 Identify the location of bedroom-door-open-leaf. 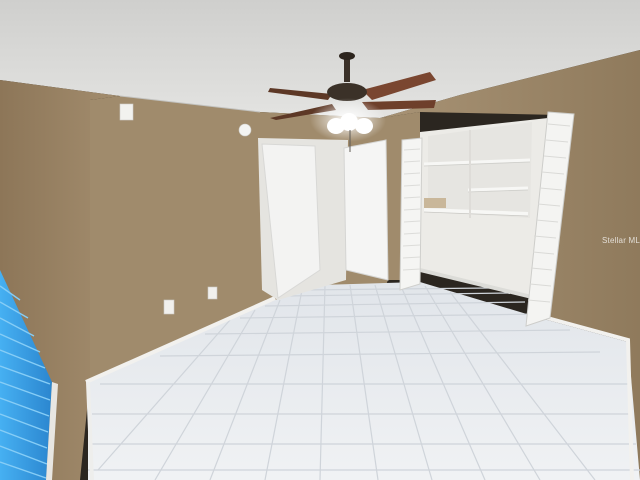
(366, 210).